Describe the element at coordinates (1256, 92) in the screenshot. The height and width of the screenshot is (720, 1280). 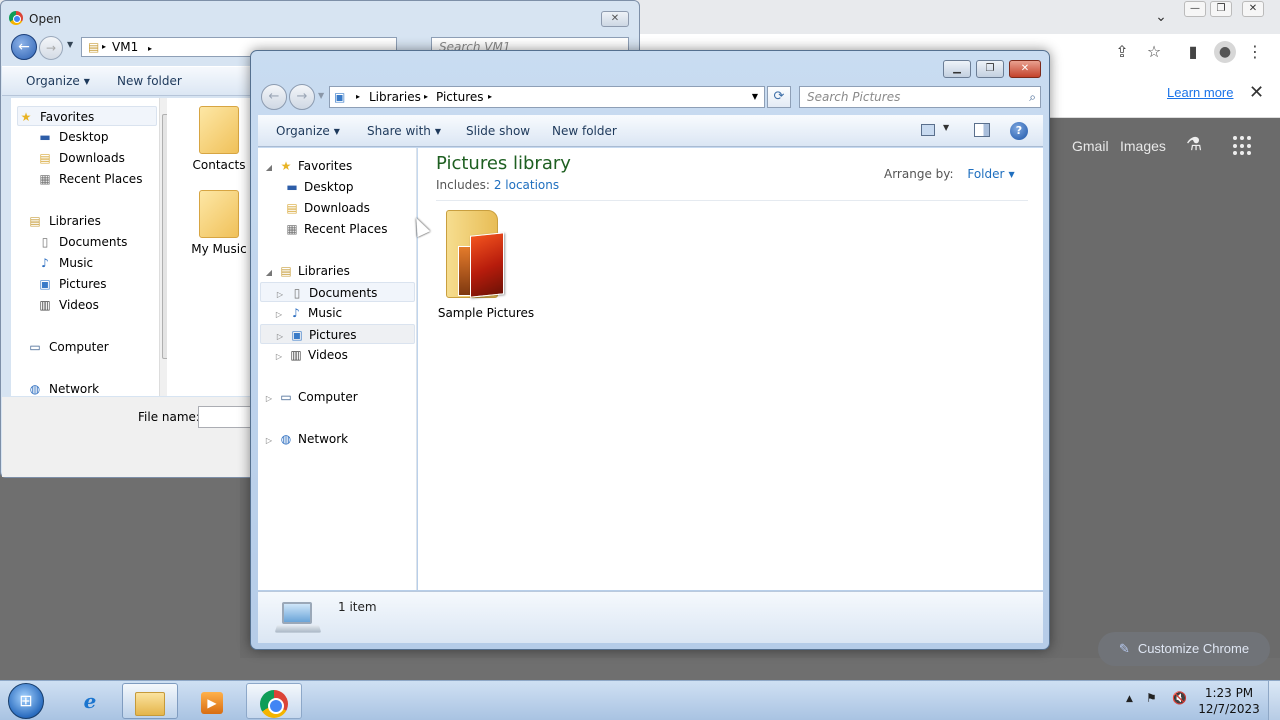
I see `infobar-close-icon: ✕` at that location.